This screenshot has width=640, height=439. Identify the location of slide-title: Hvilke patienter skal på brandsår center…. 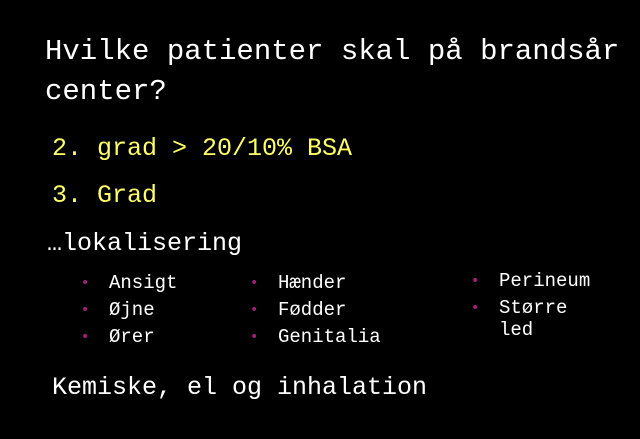
(332, 71).